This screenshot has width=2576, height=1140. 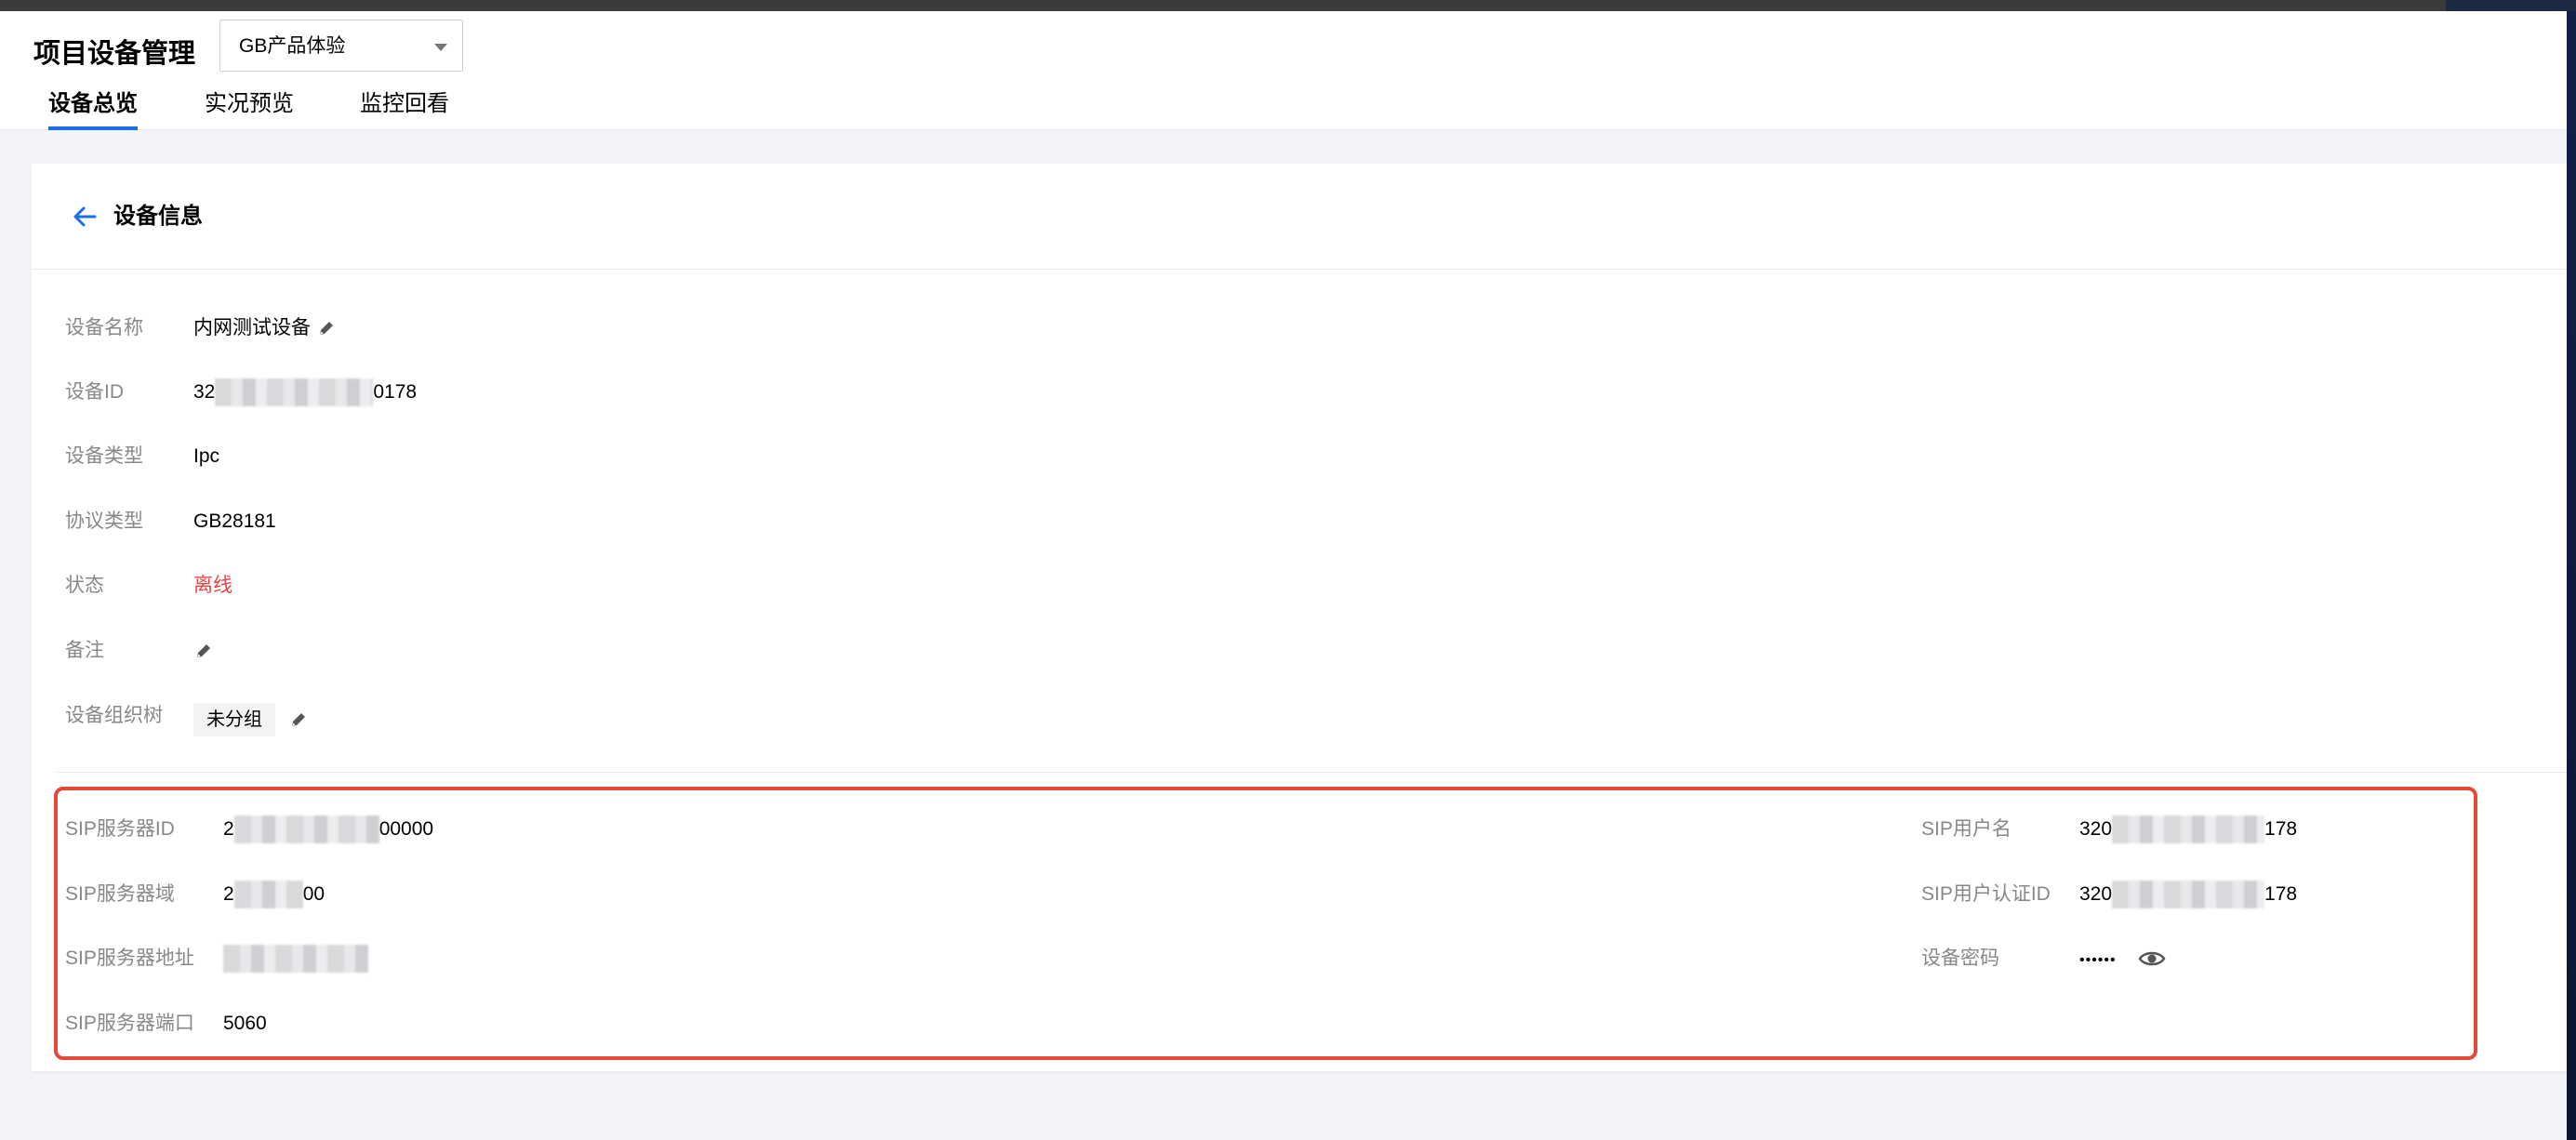 What do you see at coordinates (344, 456) in the screenshot?
I see `device-type-row: 设备类型 Ipc` at bounding box center [344, 456].